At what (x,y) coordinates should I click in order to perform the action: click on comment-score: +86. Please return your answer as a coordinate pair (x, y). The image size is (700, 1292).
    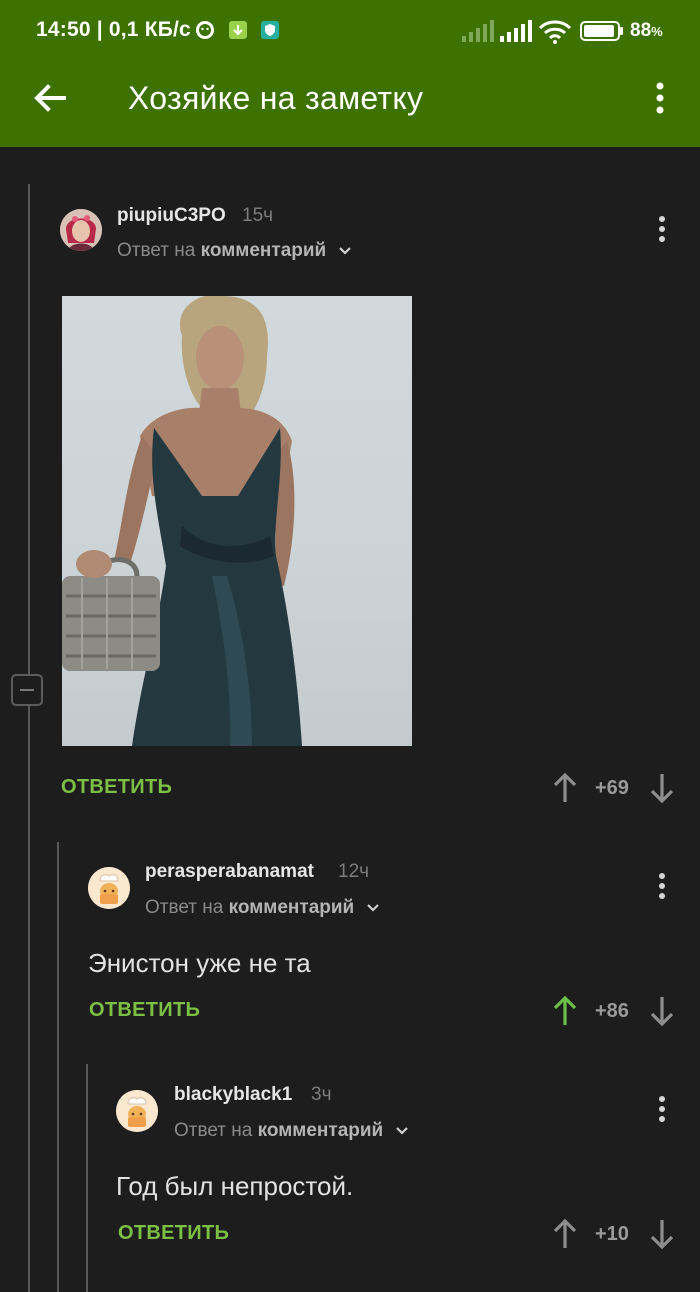
    Looking at the image, I should click on (612, 1011).